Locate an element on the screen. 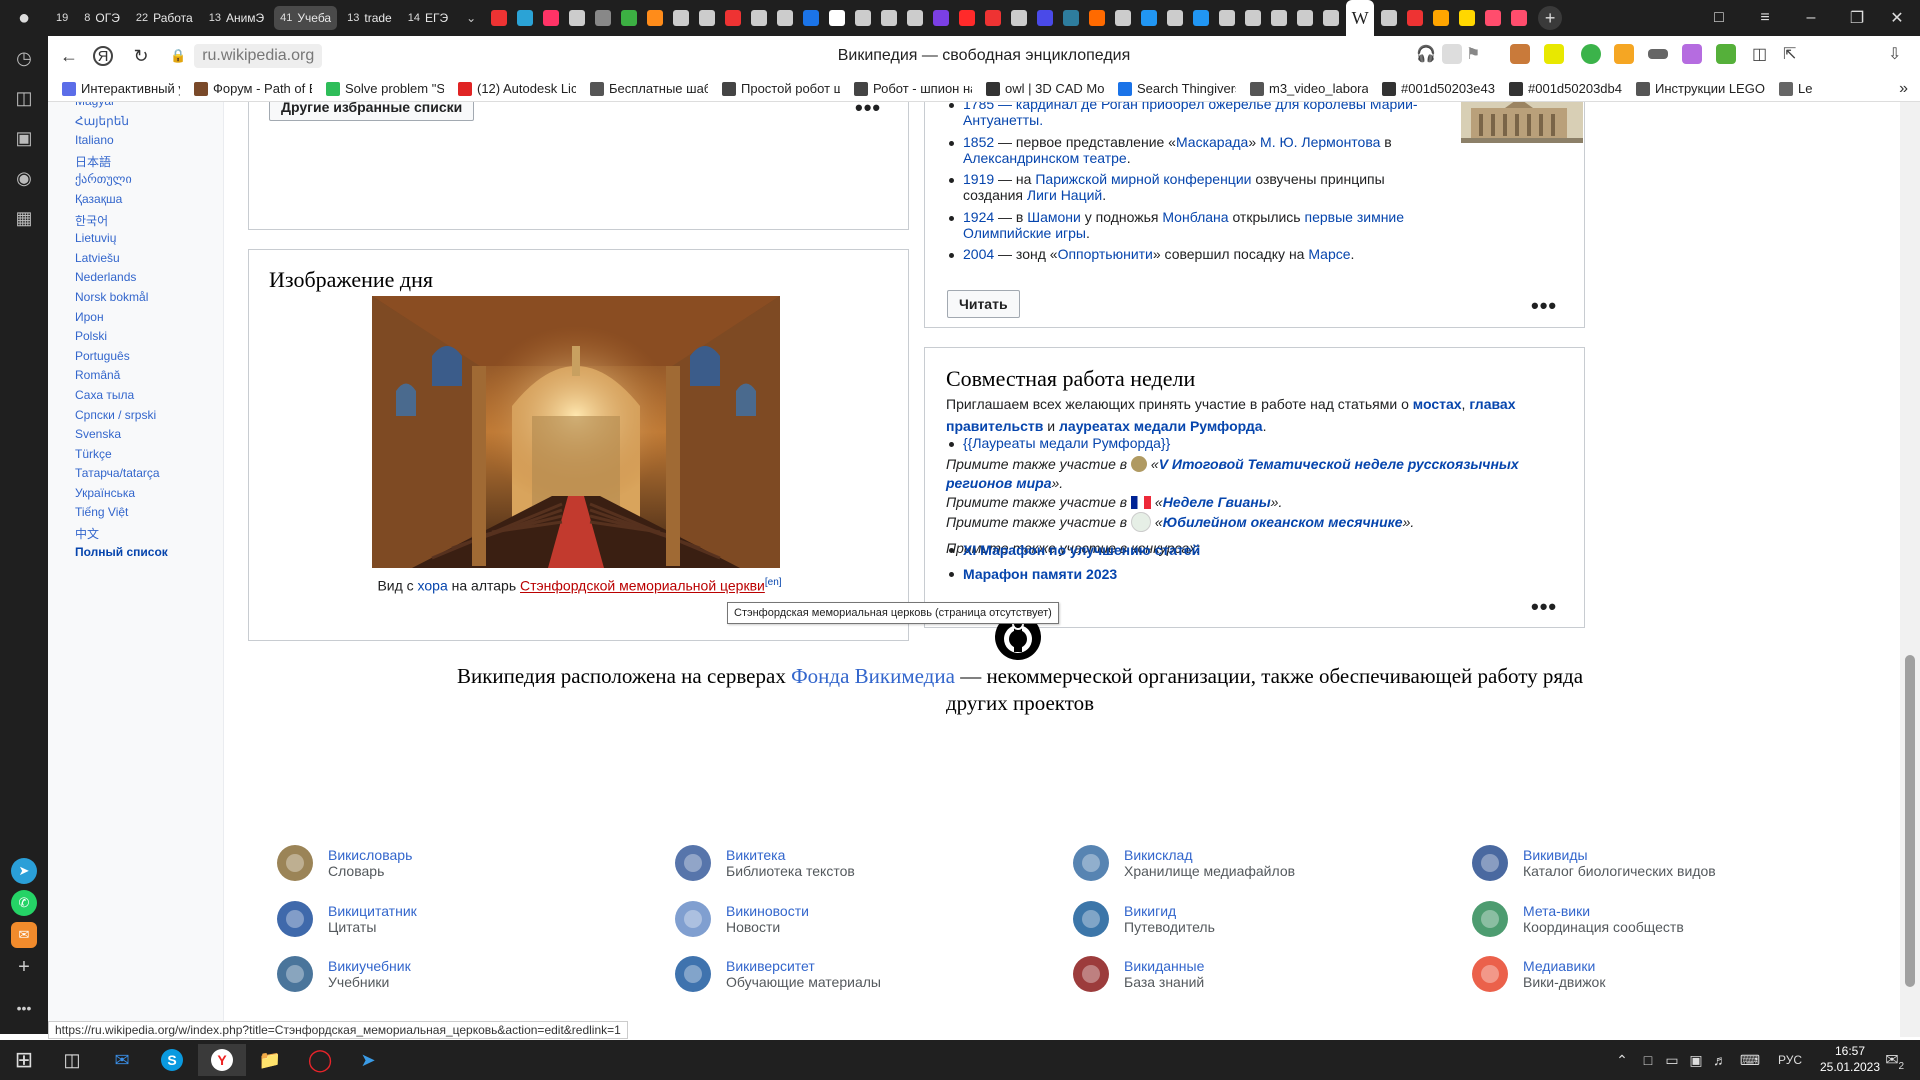  event-link: Шамони is located at coordinates (1054, 217).